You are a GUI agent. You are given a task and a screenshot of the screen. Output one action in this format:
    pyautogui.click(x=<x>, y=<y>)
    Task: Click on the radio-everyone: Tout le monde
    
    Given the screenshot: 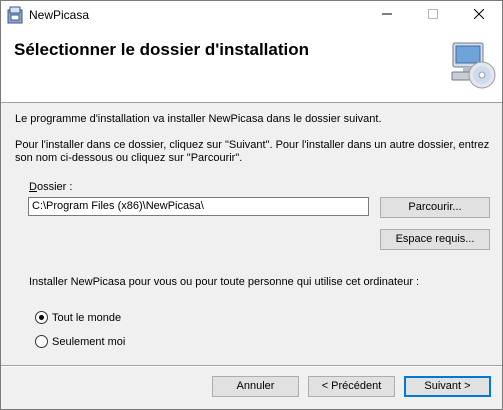 What is the action you would take?
    pyautogui.click(x=78, y=317)
    